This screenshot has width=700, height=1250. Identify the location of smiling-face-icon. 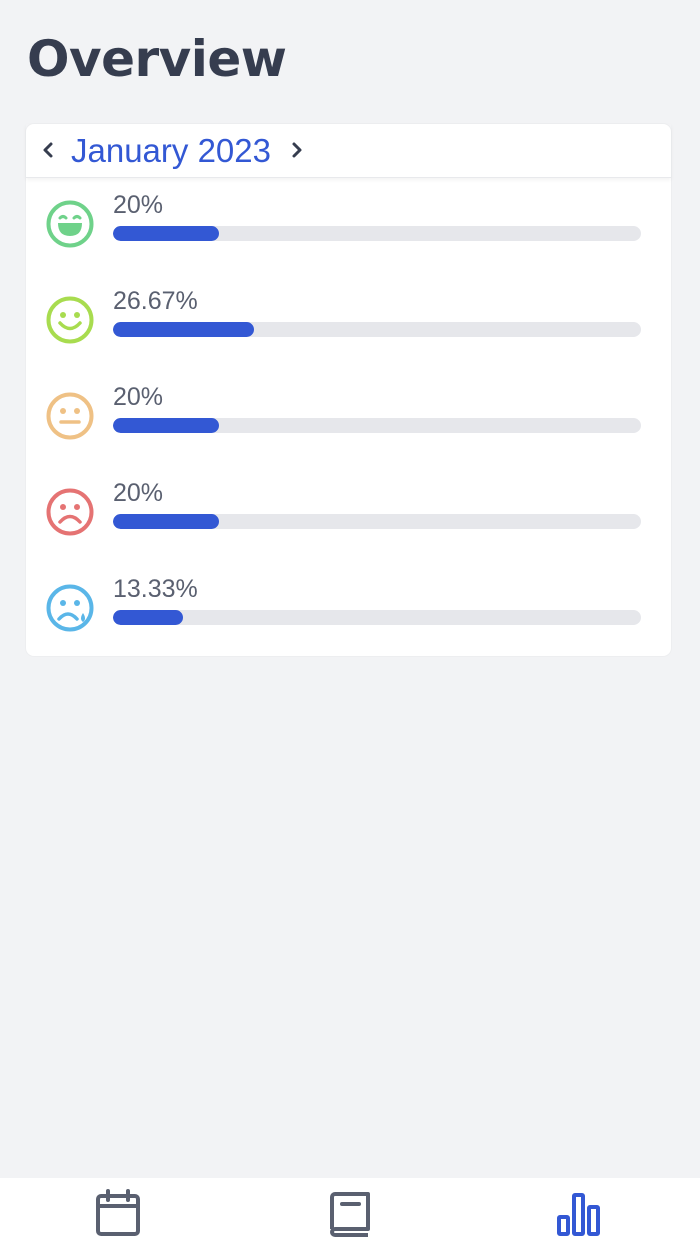
(70, 320).